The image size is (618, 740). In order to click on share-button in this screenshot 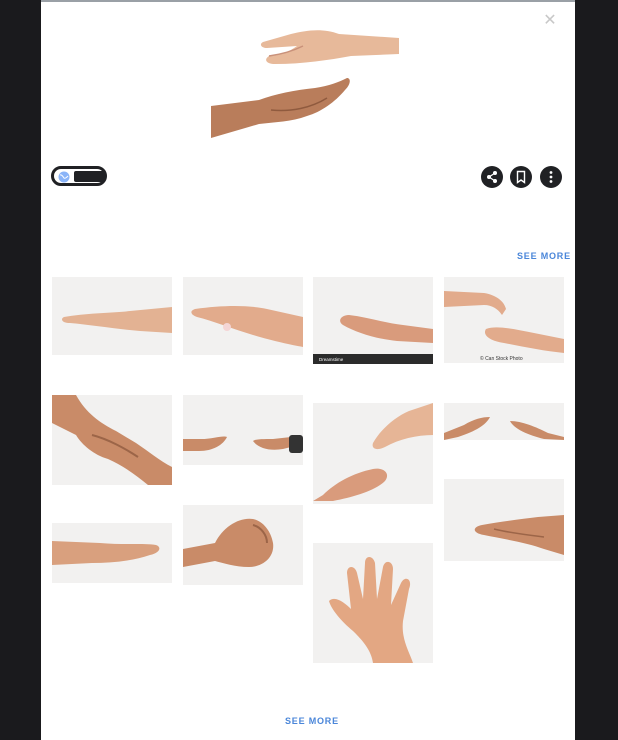, I will do `click(492, 177)`.